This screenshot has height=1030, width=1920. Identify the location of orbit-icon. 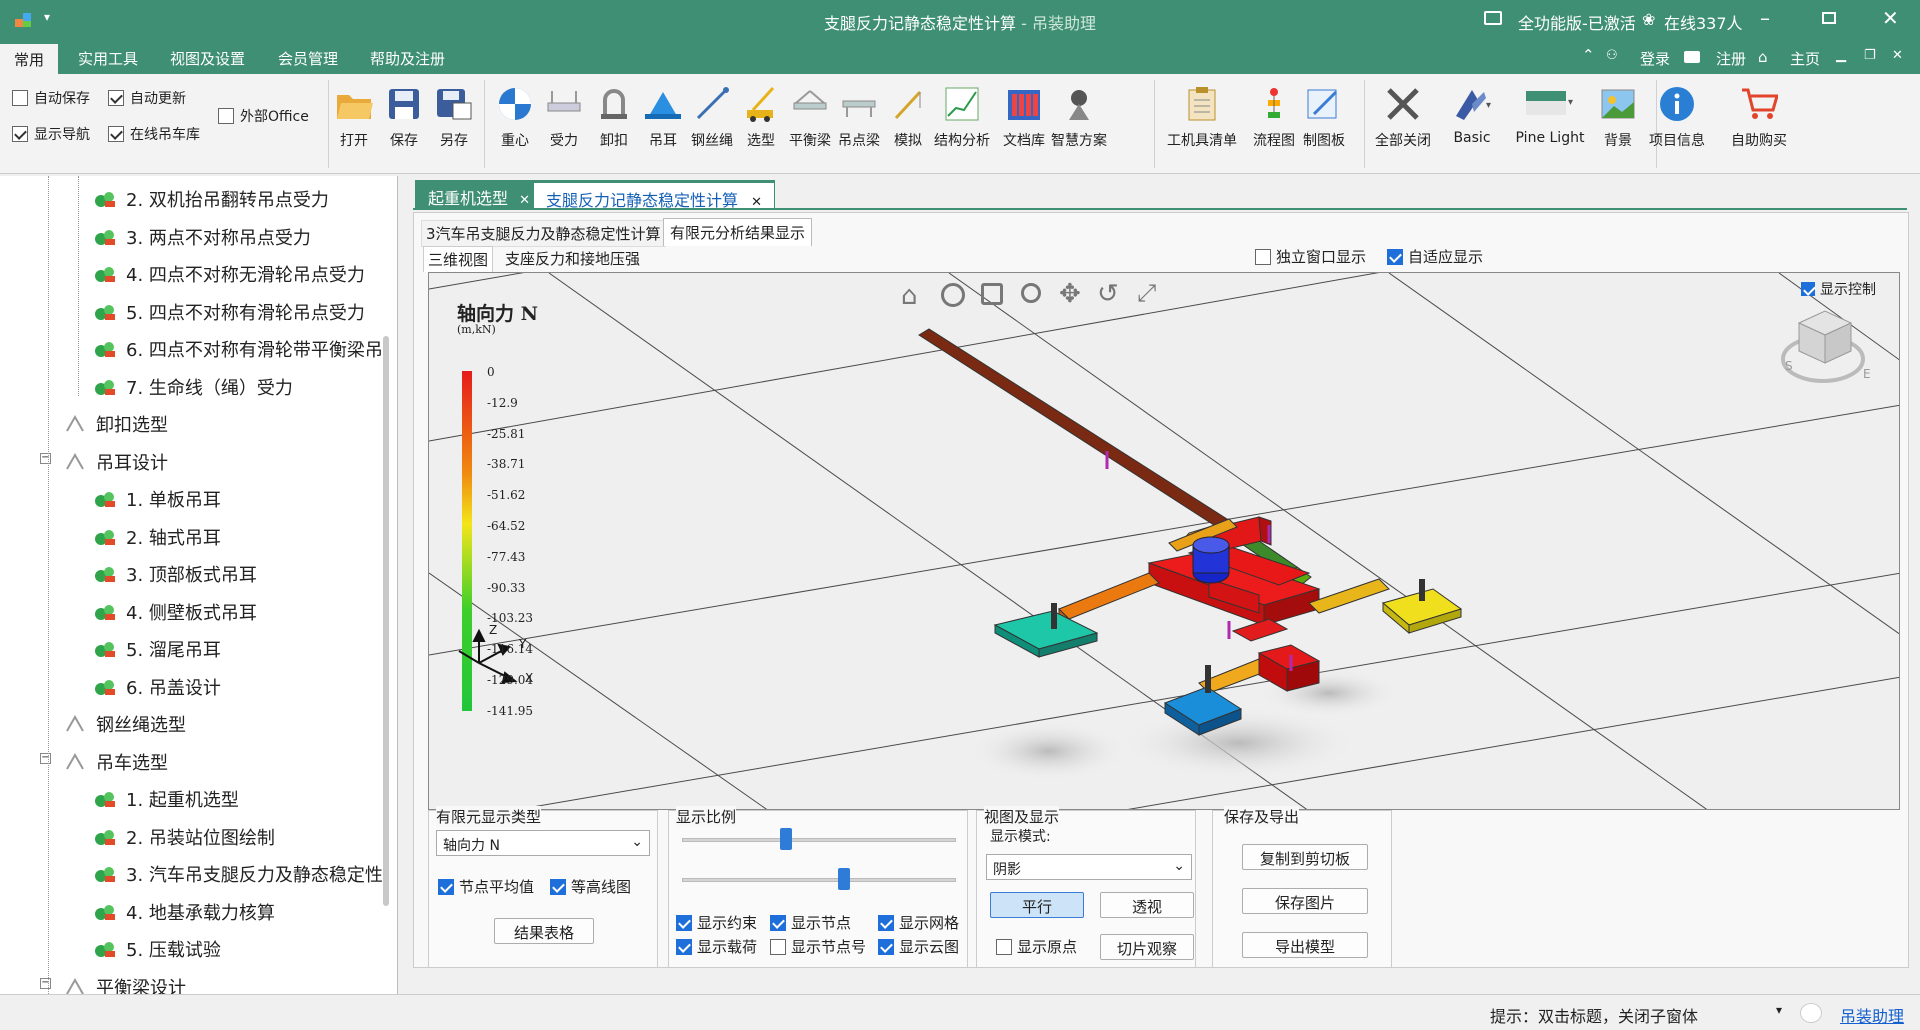
(953, 295).